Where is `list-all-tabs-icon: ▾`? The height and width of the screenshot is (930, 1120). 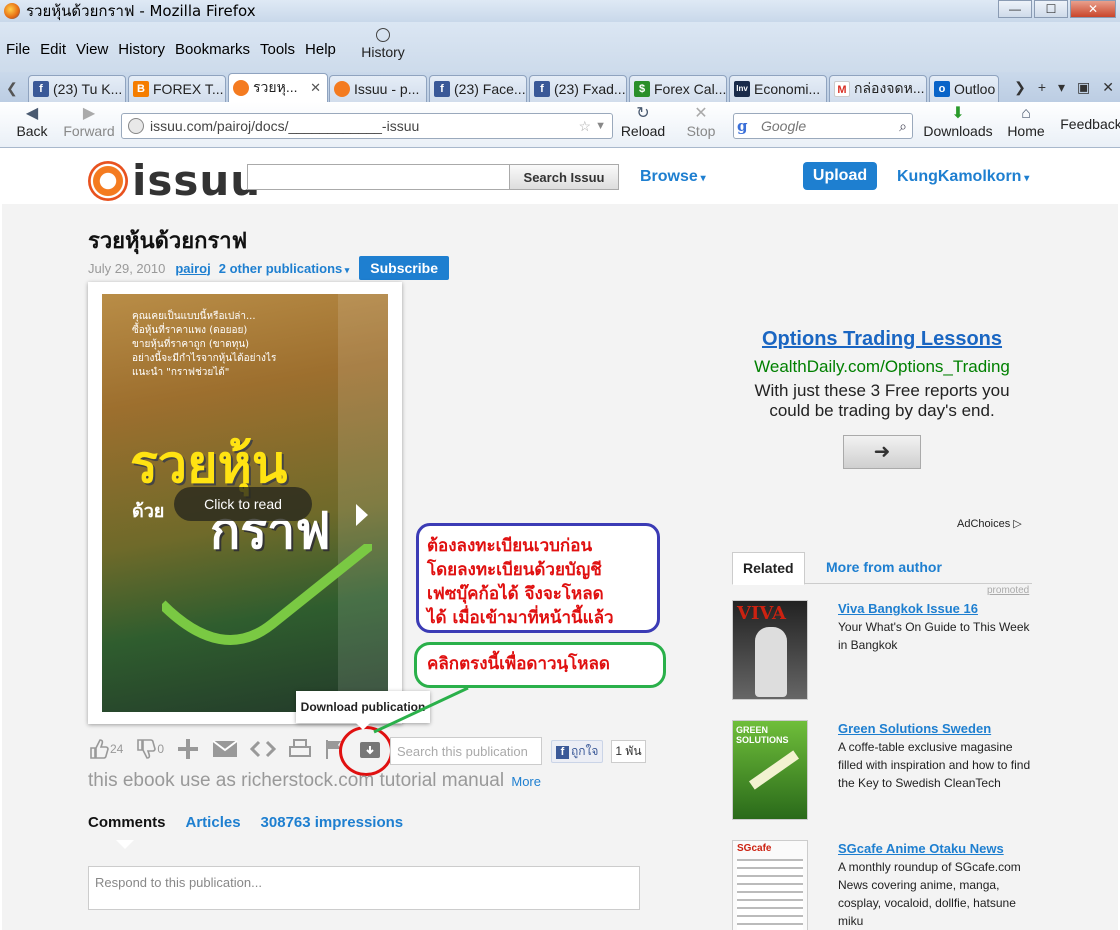
list-all-tabs-icon: ▾ is located at coordinates (1061, 87).